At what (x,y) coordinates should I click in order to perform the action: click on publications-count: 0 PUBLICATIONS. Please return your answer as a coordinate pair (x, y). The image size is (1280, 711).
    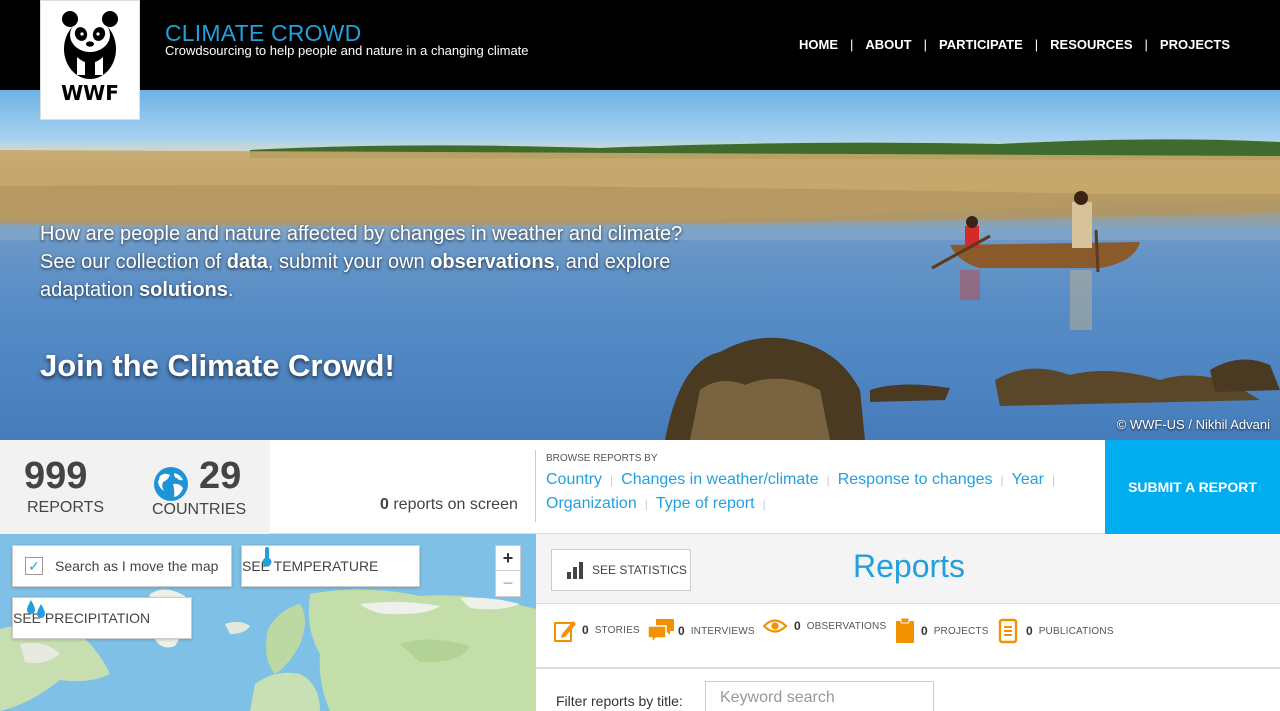
    Looking at the image, I should click on (1056, 631).